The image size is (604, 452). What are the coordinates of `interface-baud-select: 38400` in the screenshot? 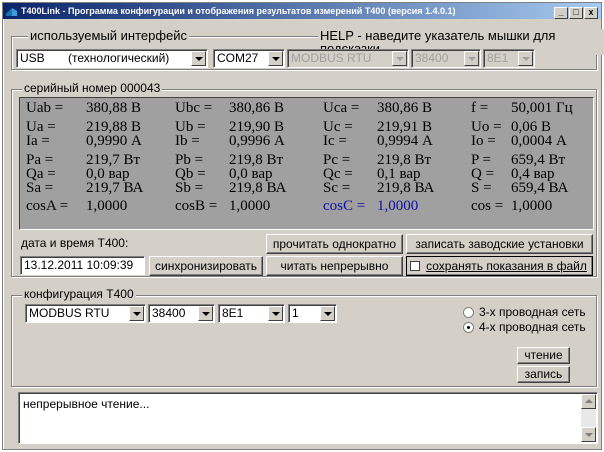 It's located at (446, 58).